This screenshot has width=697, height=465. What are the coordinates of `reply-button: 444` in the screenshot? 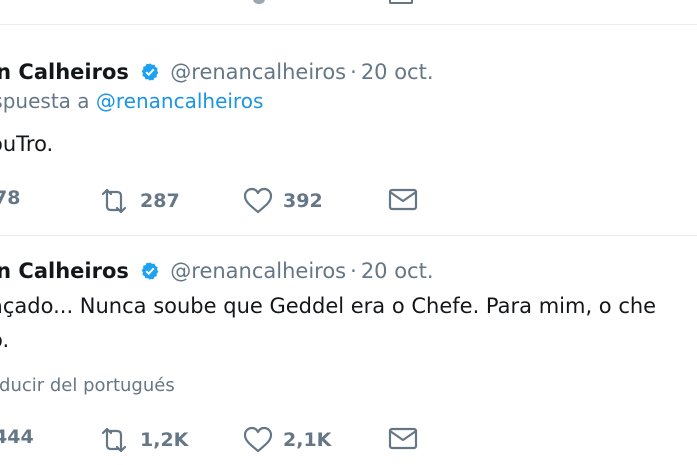 It's located at (17, 437).